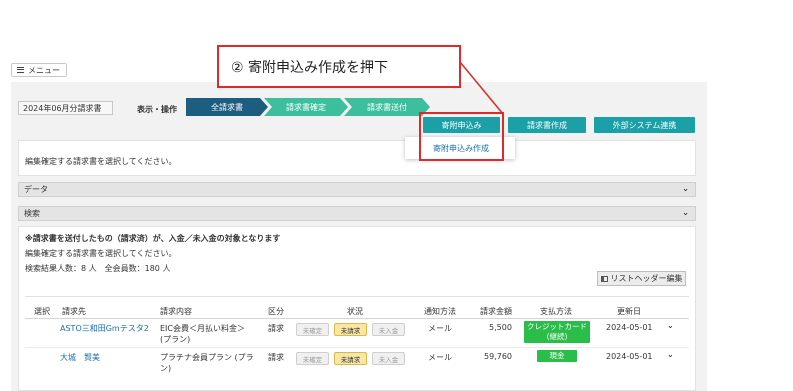 The width and height of the screenshot is (793, 391). What do you see at coordinates (496, 311) in the screenshot?
I see `col-amount: 請求金額` at bounding box center [496, 311].